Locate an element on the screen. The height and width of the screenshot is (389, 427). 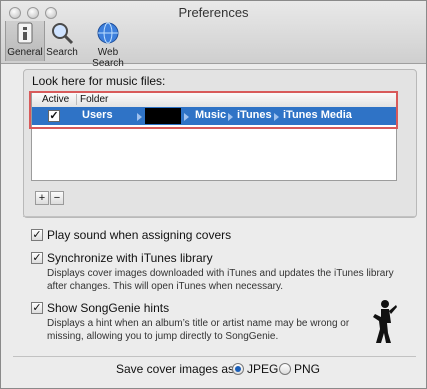
sync-itunes-label: Synchronize with iTunes library is located at coordinates (130, 258).